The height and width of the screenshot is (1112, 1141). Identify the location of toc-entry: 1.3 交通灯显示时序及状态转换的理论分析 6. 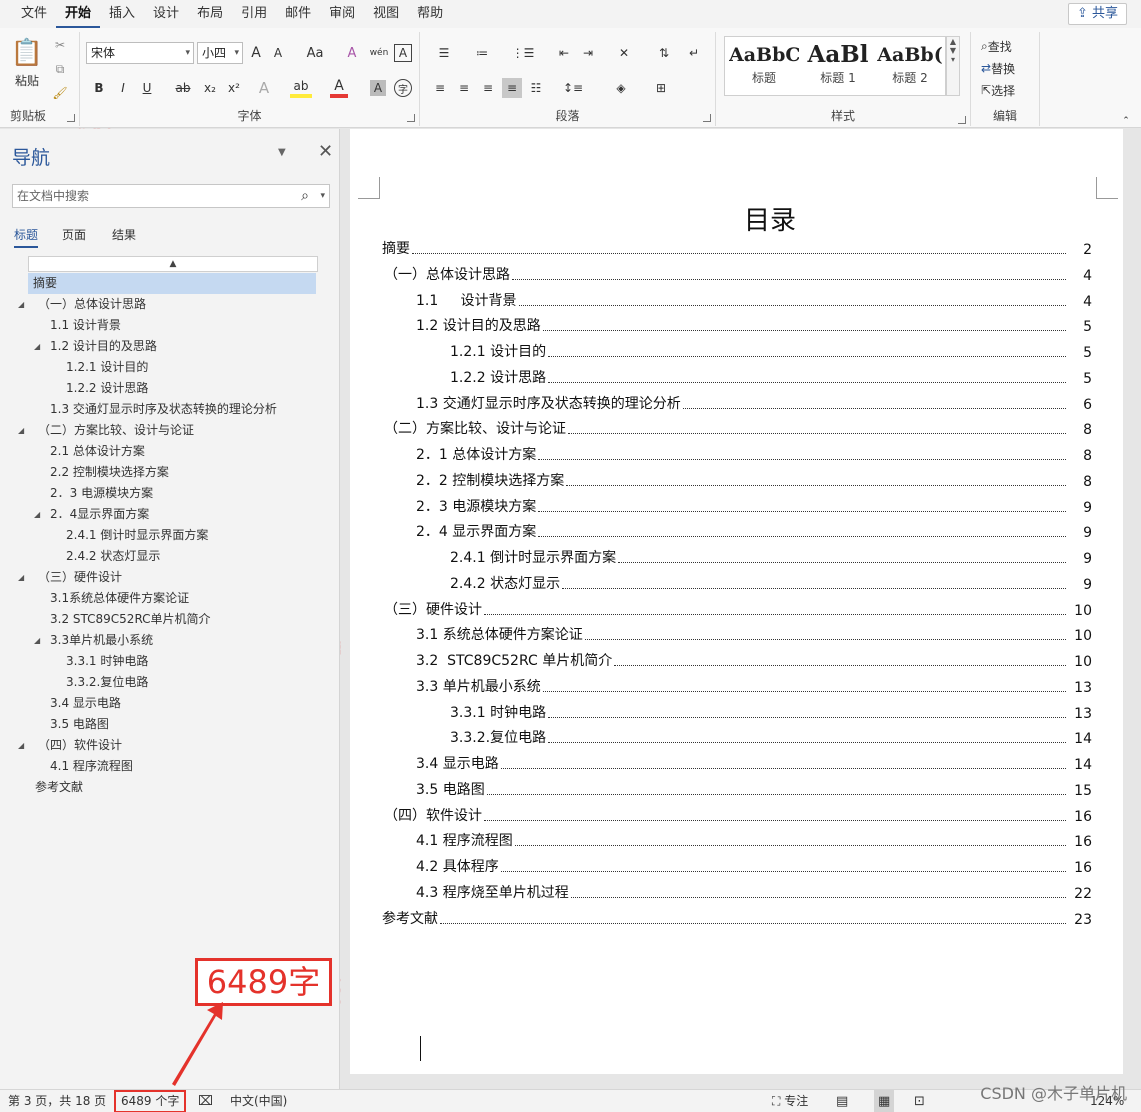
(754, 402).